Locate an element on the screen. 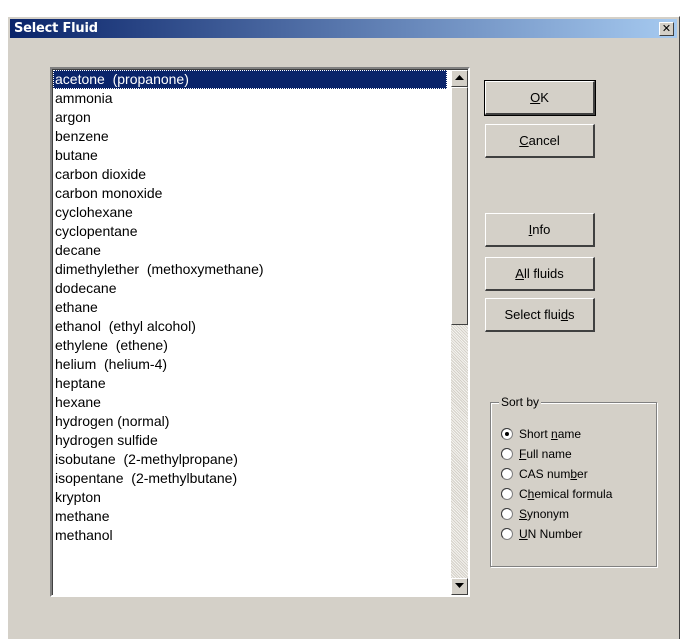 This screenshot has height=639, width=680. fluid-list-item: decane is located at coordinates (250, 250).